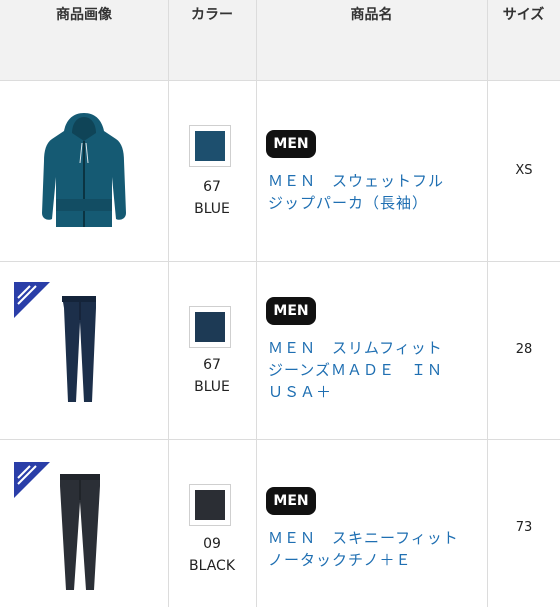 The height and width of the screenshot is (607, 560). What do you see at coordinates (371, 15) in the screenshot?
I see `header-product-name: 商品名` at bounding box center [371, 15].